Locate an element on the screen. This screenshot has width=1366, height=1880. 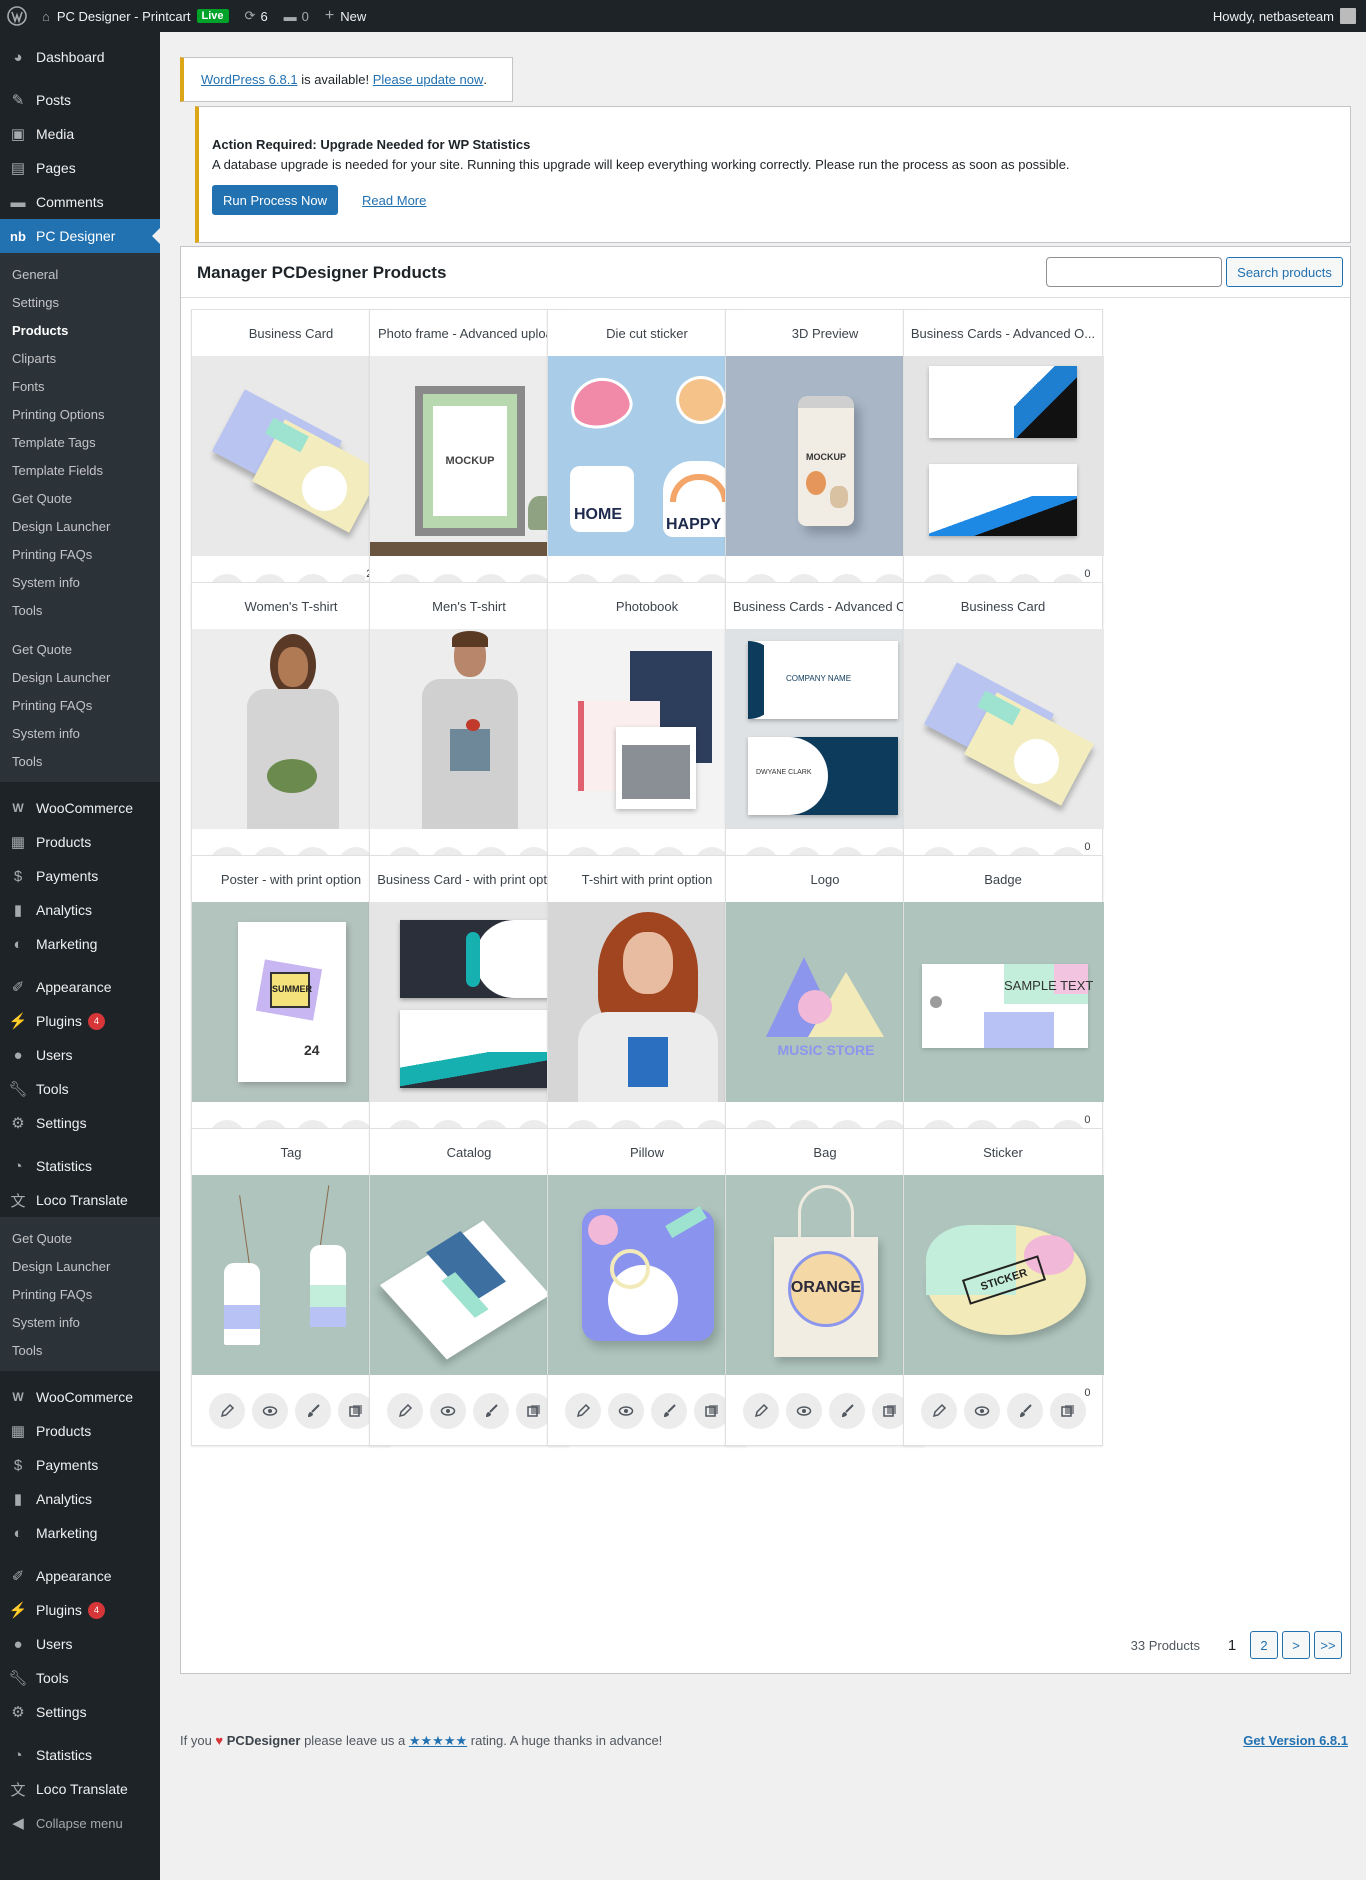
submenu-template-tags: Template Tags is located at coordinates (80, 442).